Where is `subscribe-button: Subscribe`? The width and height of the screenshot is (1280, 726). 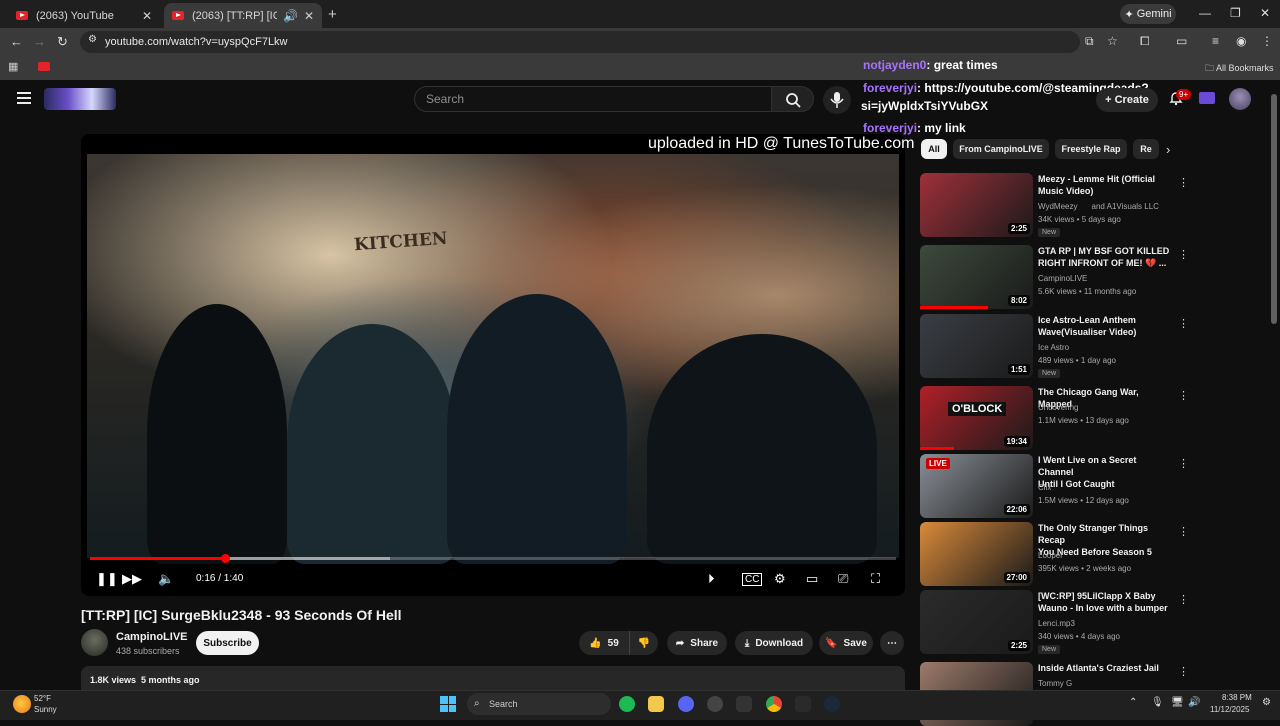 subscribe-button: Subscribe is located at coordinates (227, 643).